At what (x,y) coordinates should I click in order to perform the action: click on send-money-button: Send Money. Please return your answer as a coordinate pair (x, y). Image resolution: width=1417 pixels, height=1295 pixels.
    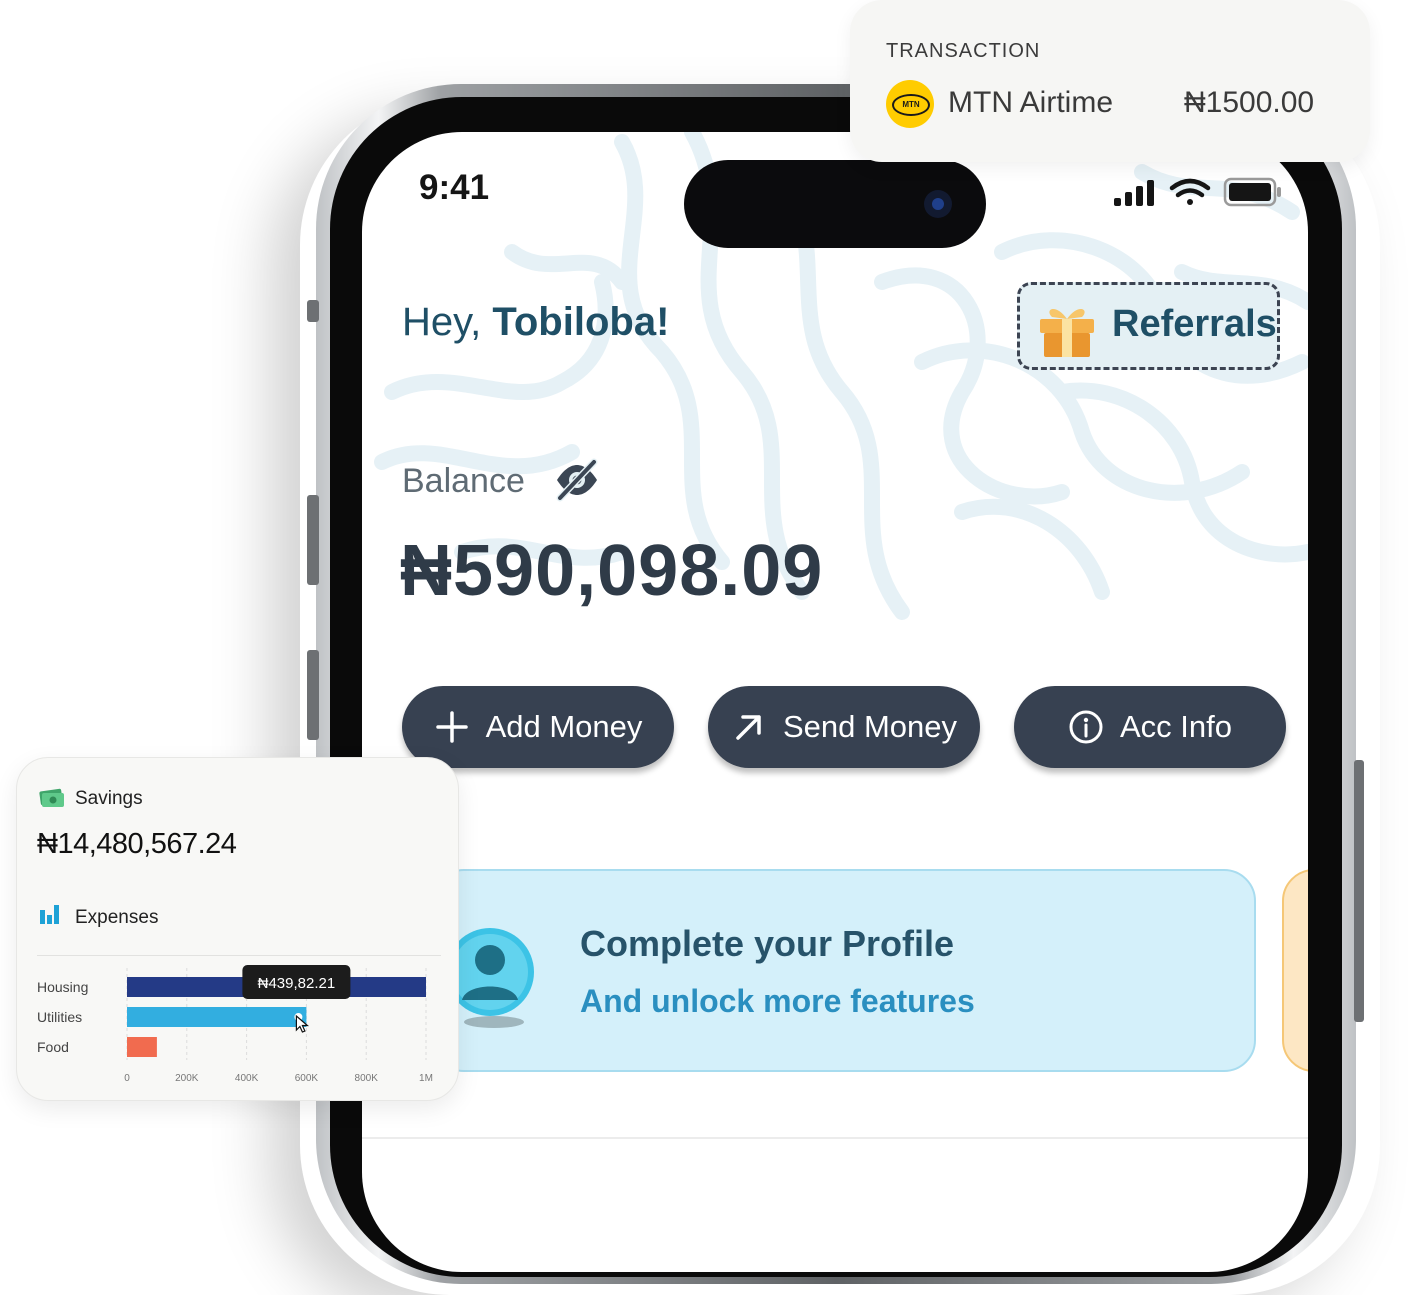
    Looking at the image, I should click on (844, 727).